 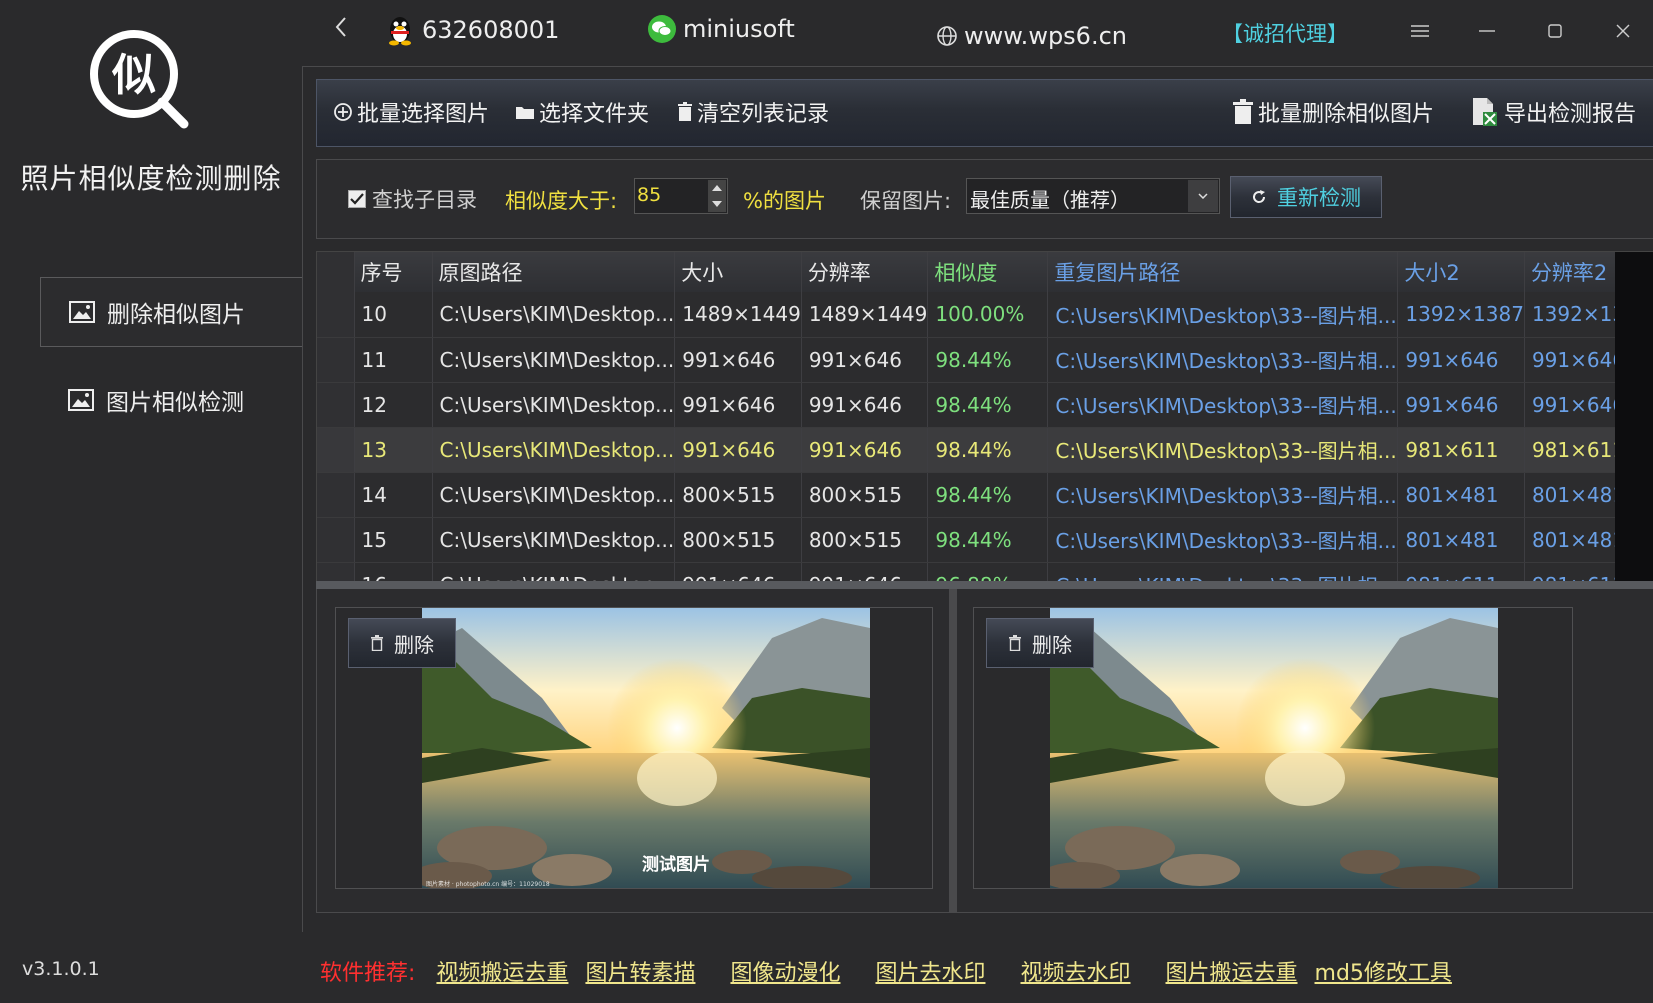 I want to click on batch-select-button: 批量选择图片, so click(x=411, y=112).